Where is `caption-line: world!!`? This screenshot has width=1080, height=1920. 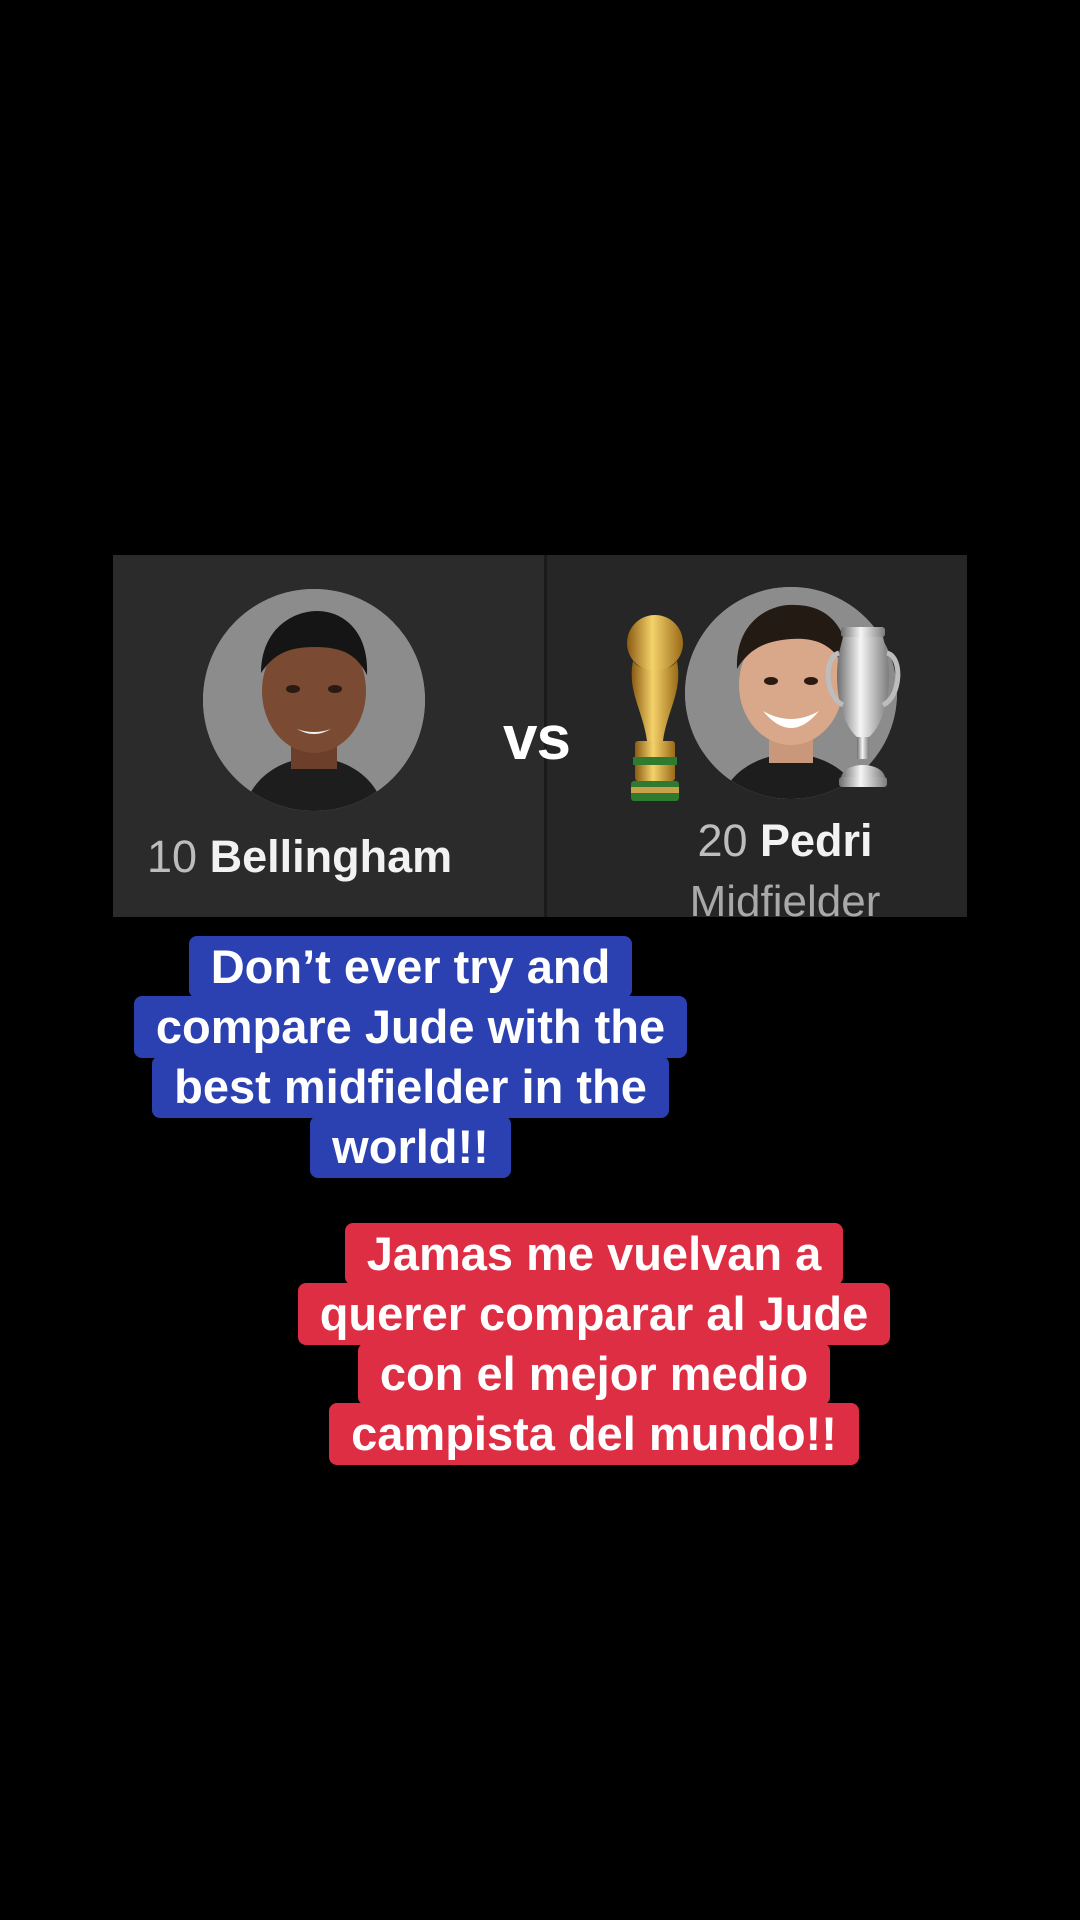 caption-line: world!! is located at coordinates (410, 1147).